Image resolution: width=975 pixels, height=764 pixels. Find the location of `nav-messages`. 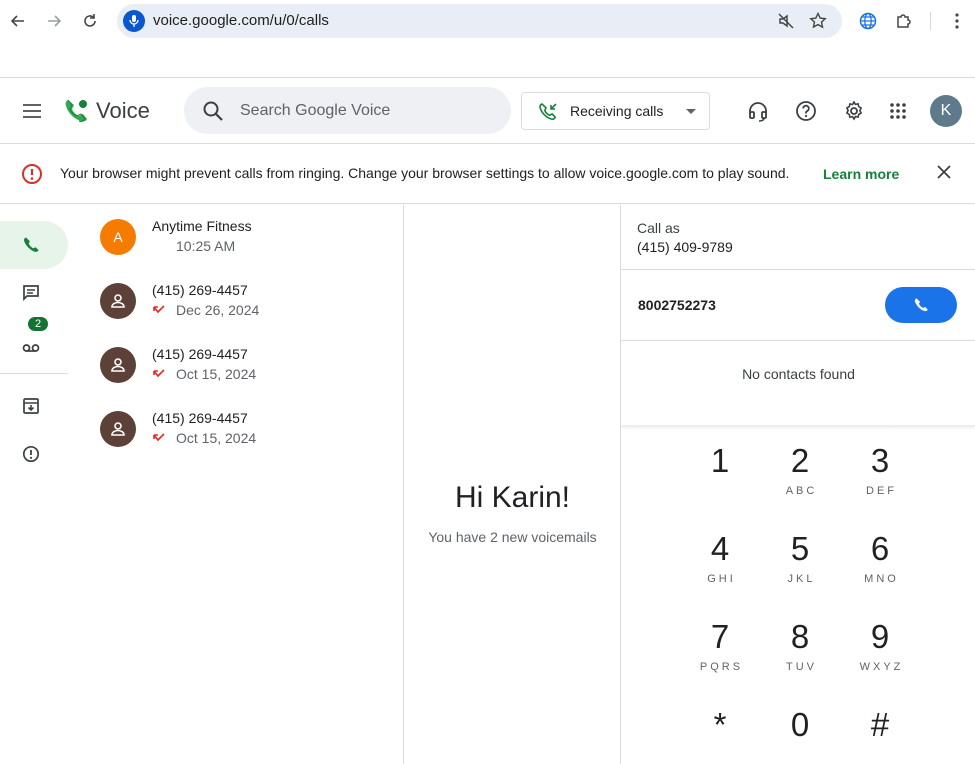

nav-messages is located at coordinates (34, 293).